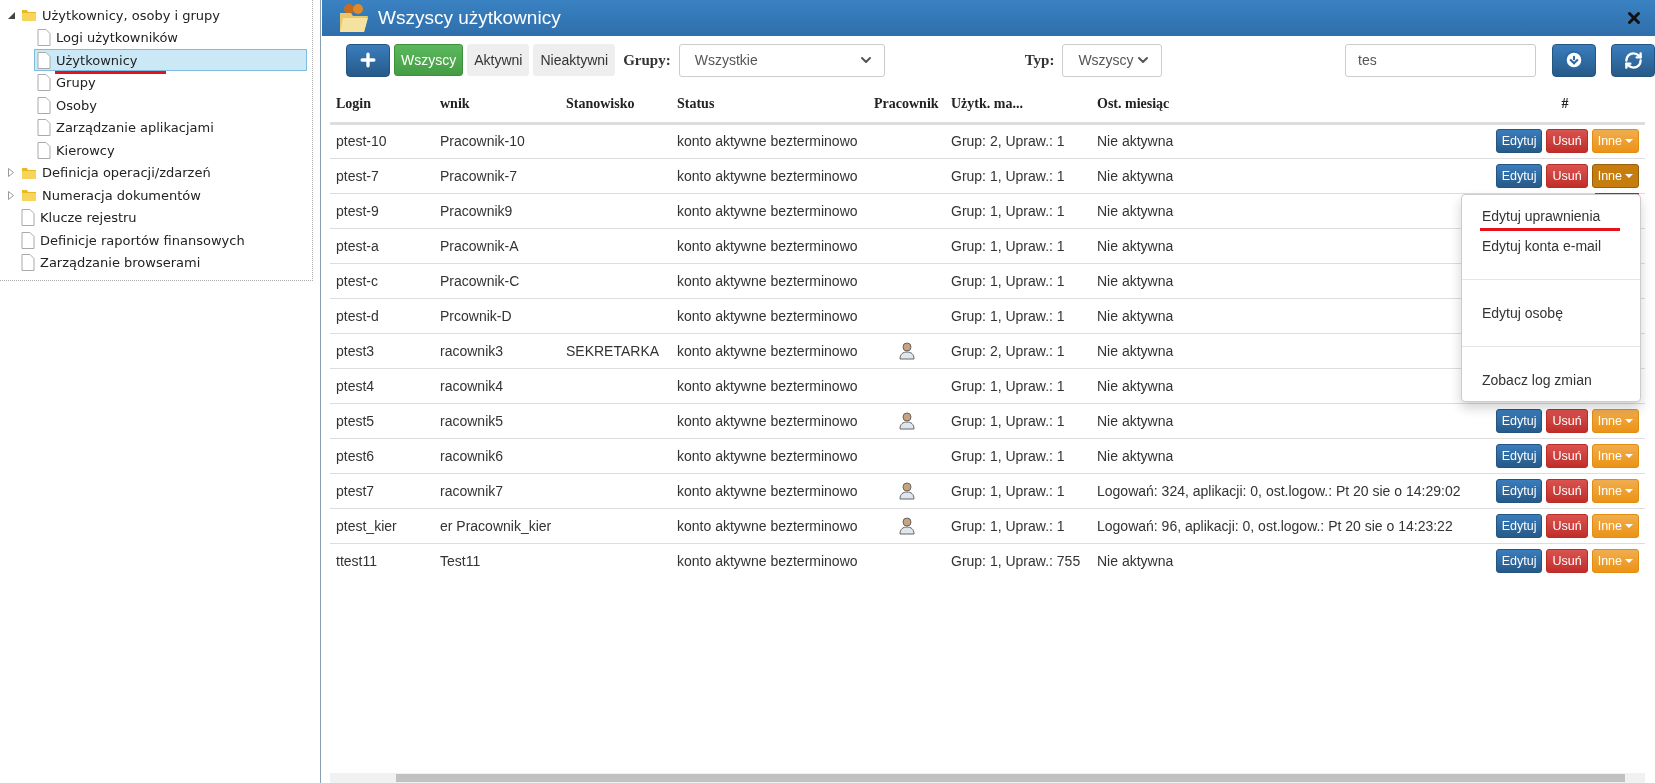 Image resolution: width=1655 pixels, height=783 pixels. Describe the element at coordinates (497, 490) in the screenshot. I see `table-cell: racownik7` at that location.